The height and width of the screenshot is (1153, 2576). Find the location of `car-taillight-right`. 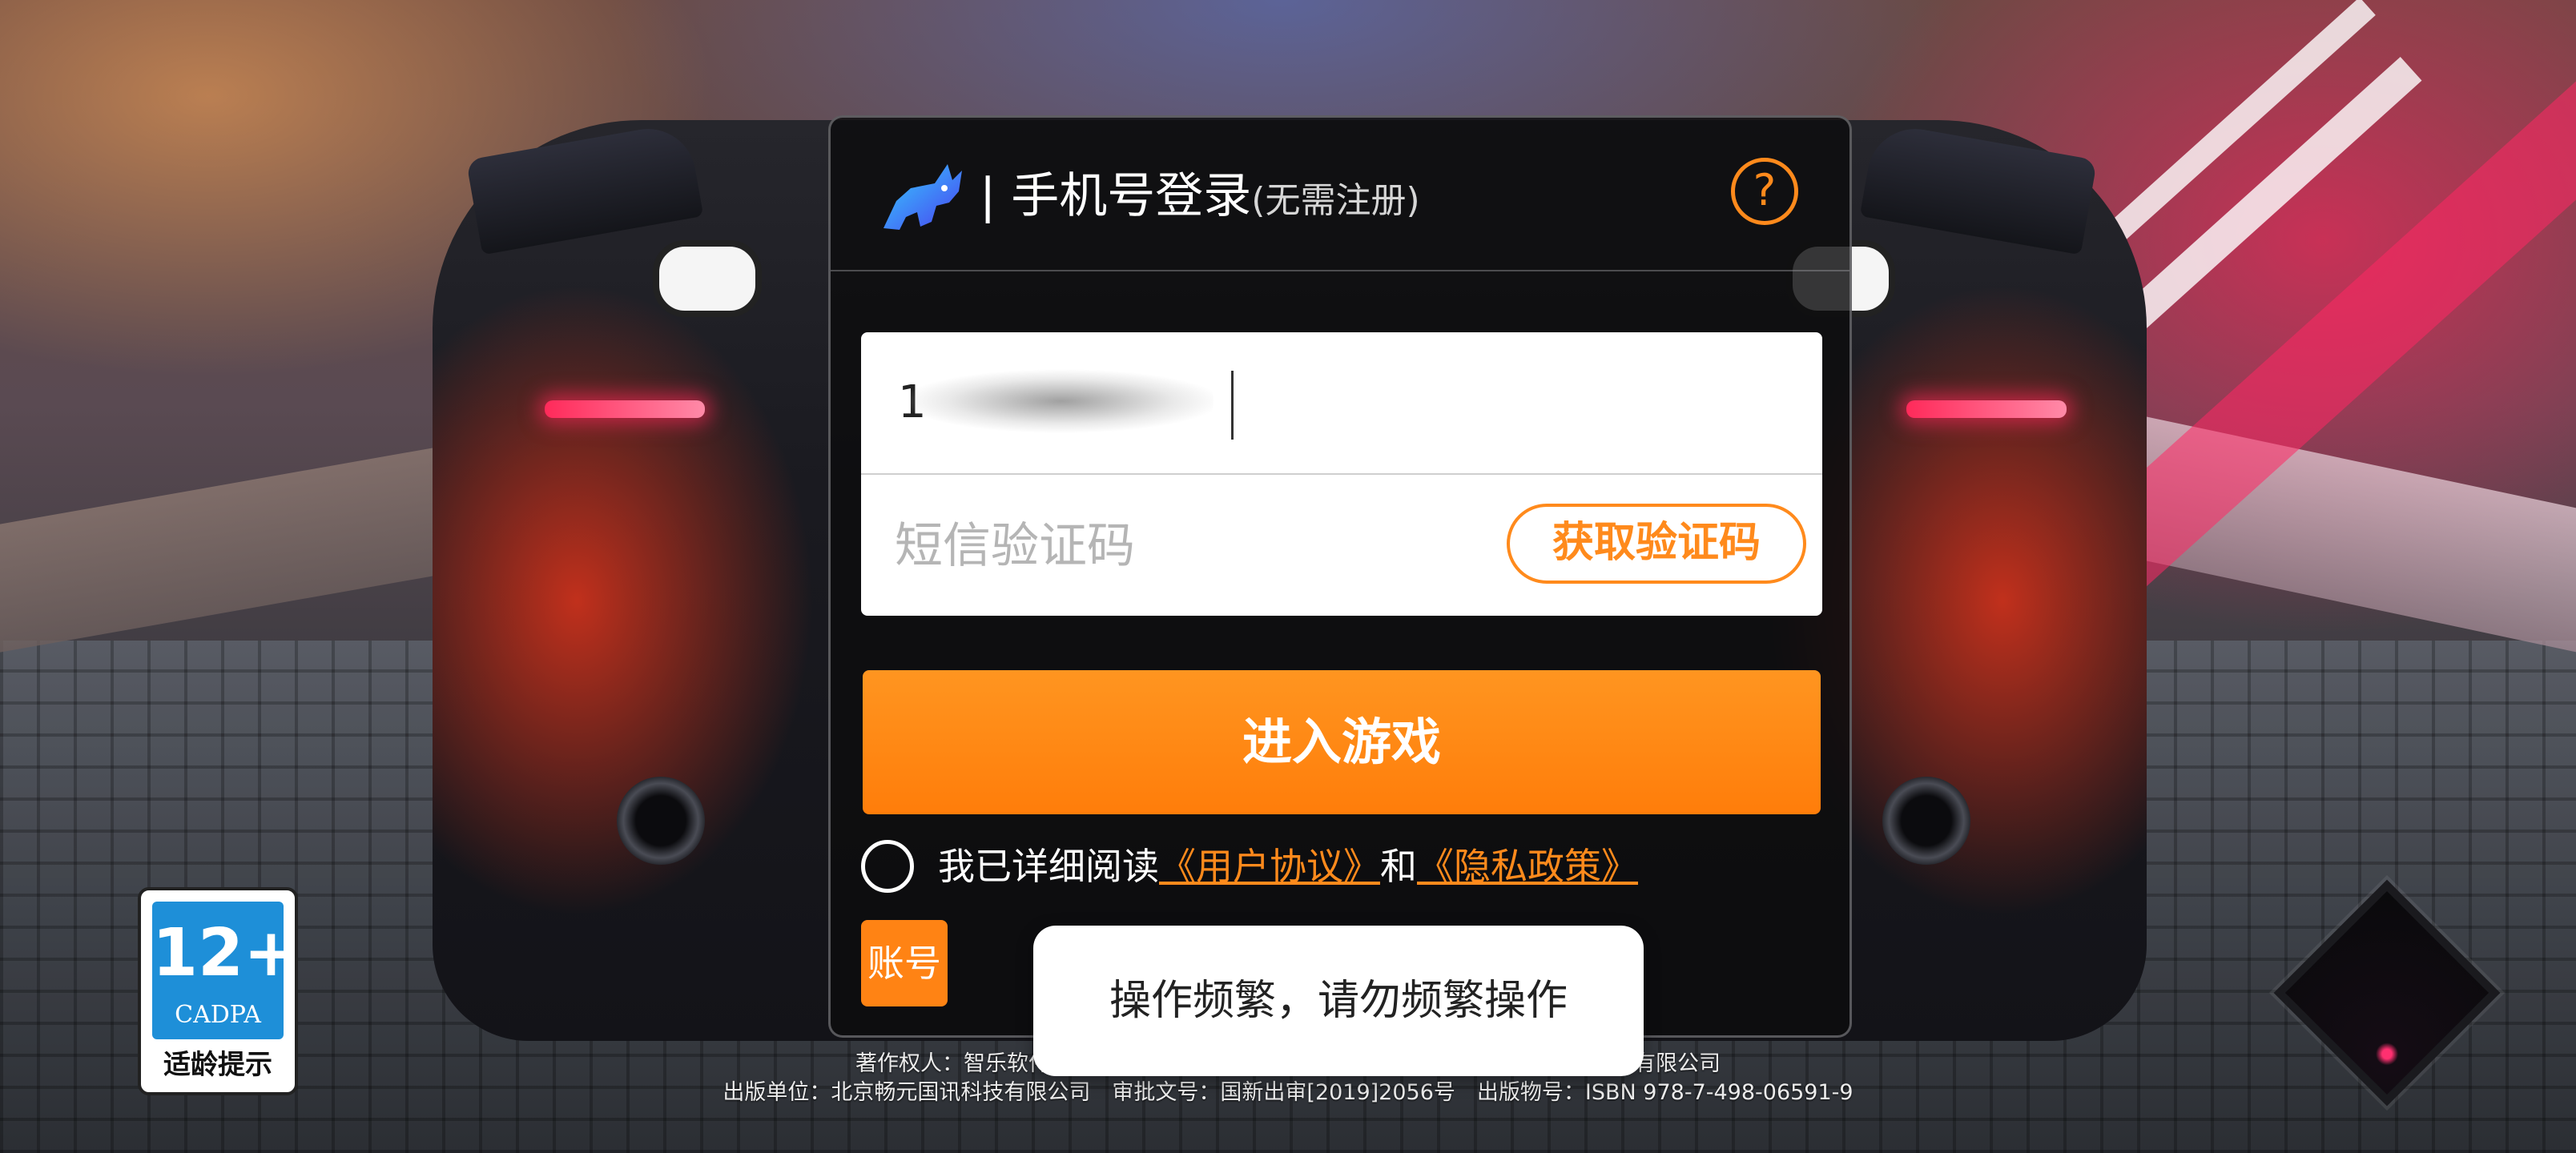

car-taillight-right is located at coordinates (1986, 409).